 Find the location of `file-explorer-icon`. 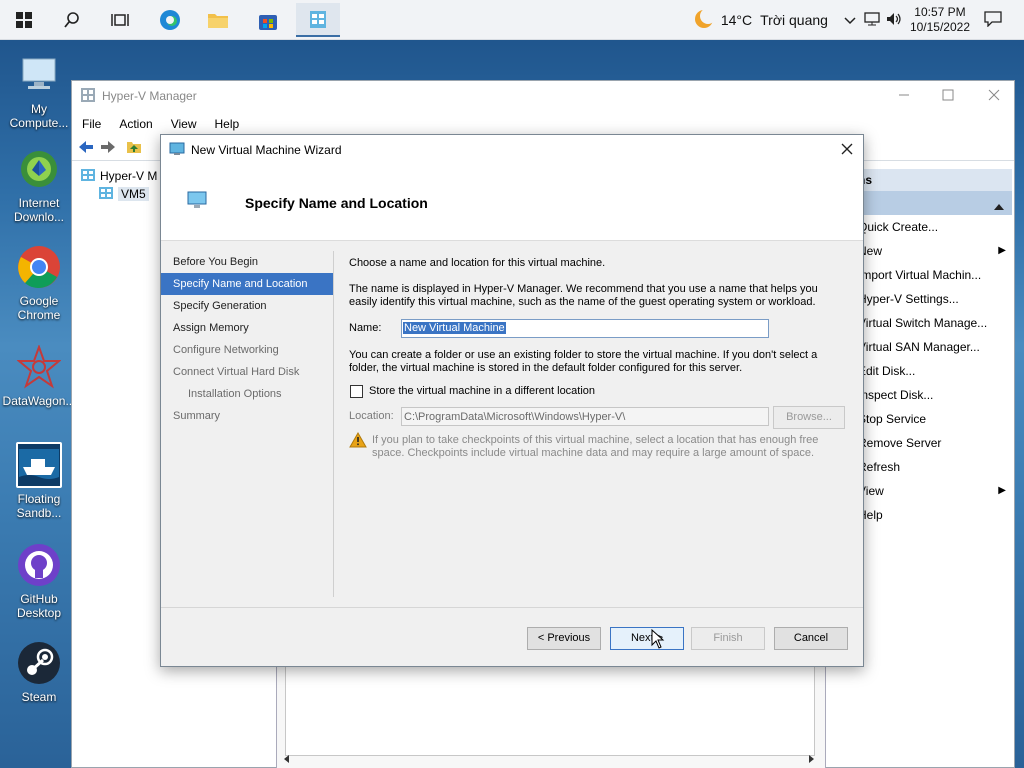

file-explorer-icon is located at coordinates (218, 20).